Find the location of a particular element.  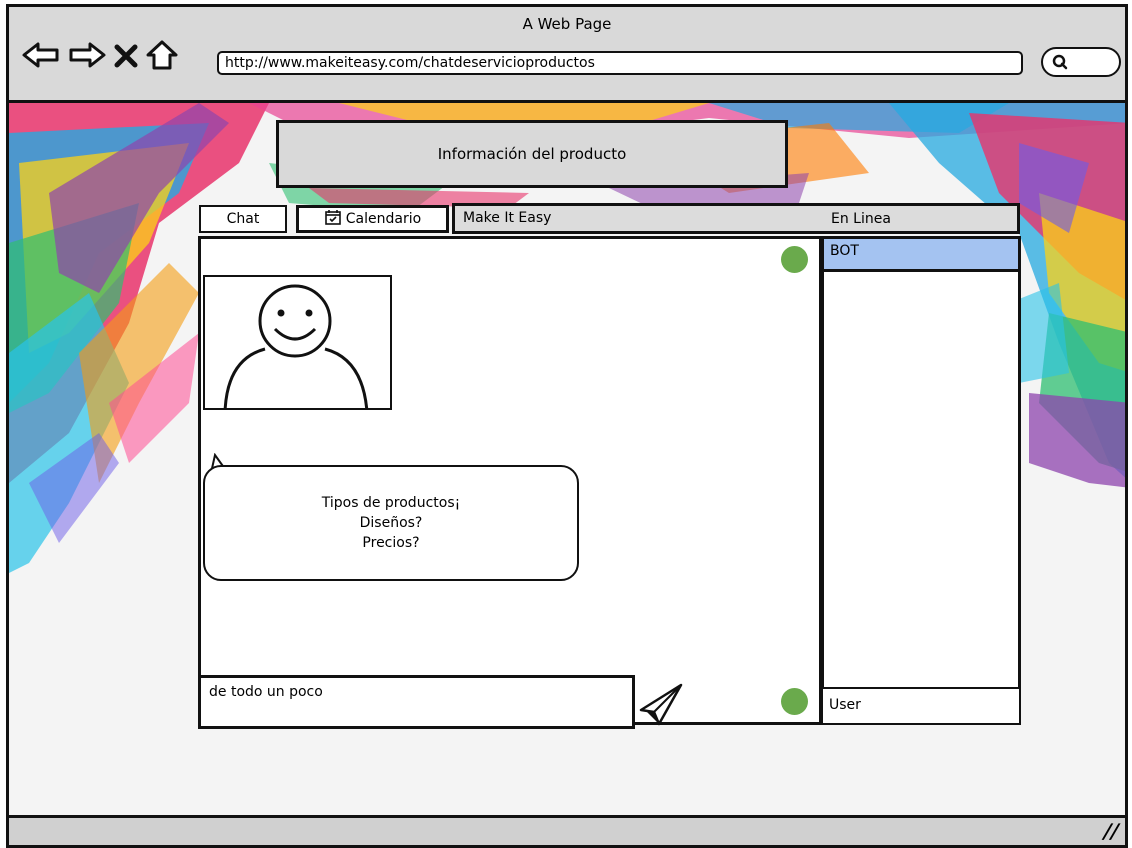

tab-chat: Chat is located at coordinates (243, 219).